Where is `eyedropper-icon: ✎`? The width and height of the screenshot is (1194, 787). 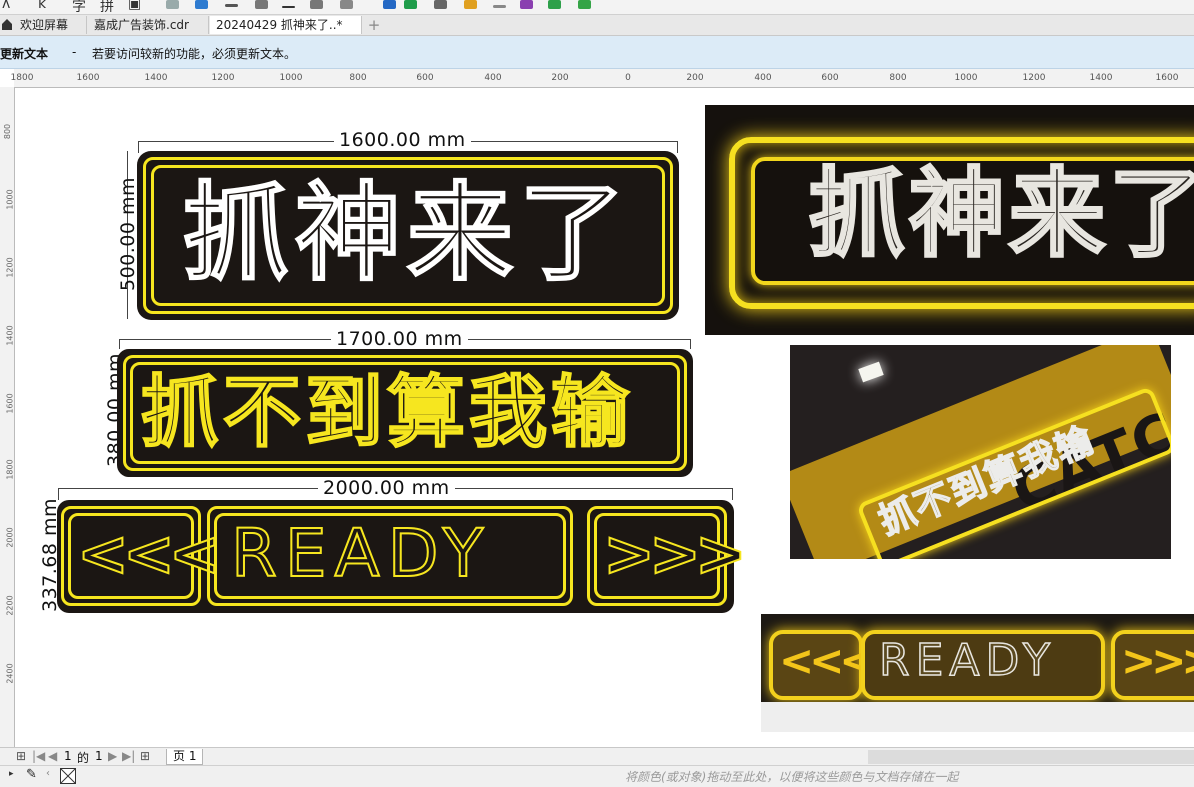 eyedropper-icon: ✎ is located at coordinates (31, 774).